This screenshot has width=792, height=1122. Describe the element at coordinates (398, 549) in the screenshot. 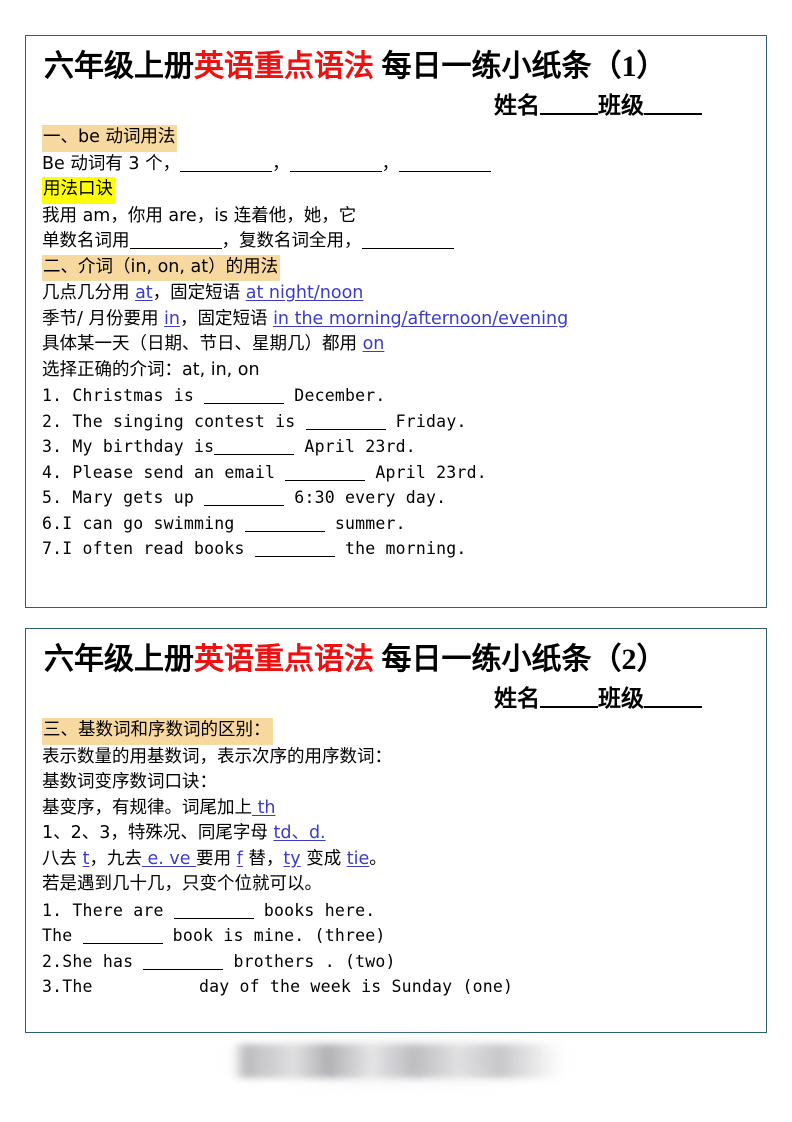

I see `exercise-item: 7.I often read books the morning.` at that location.